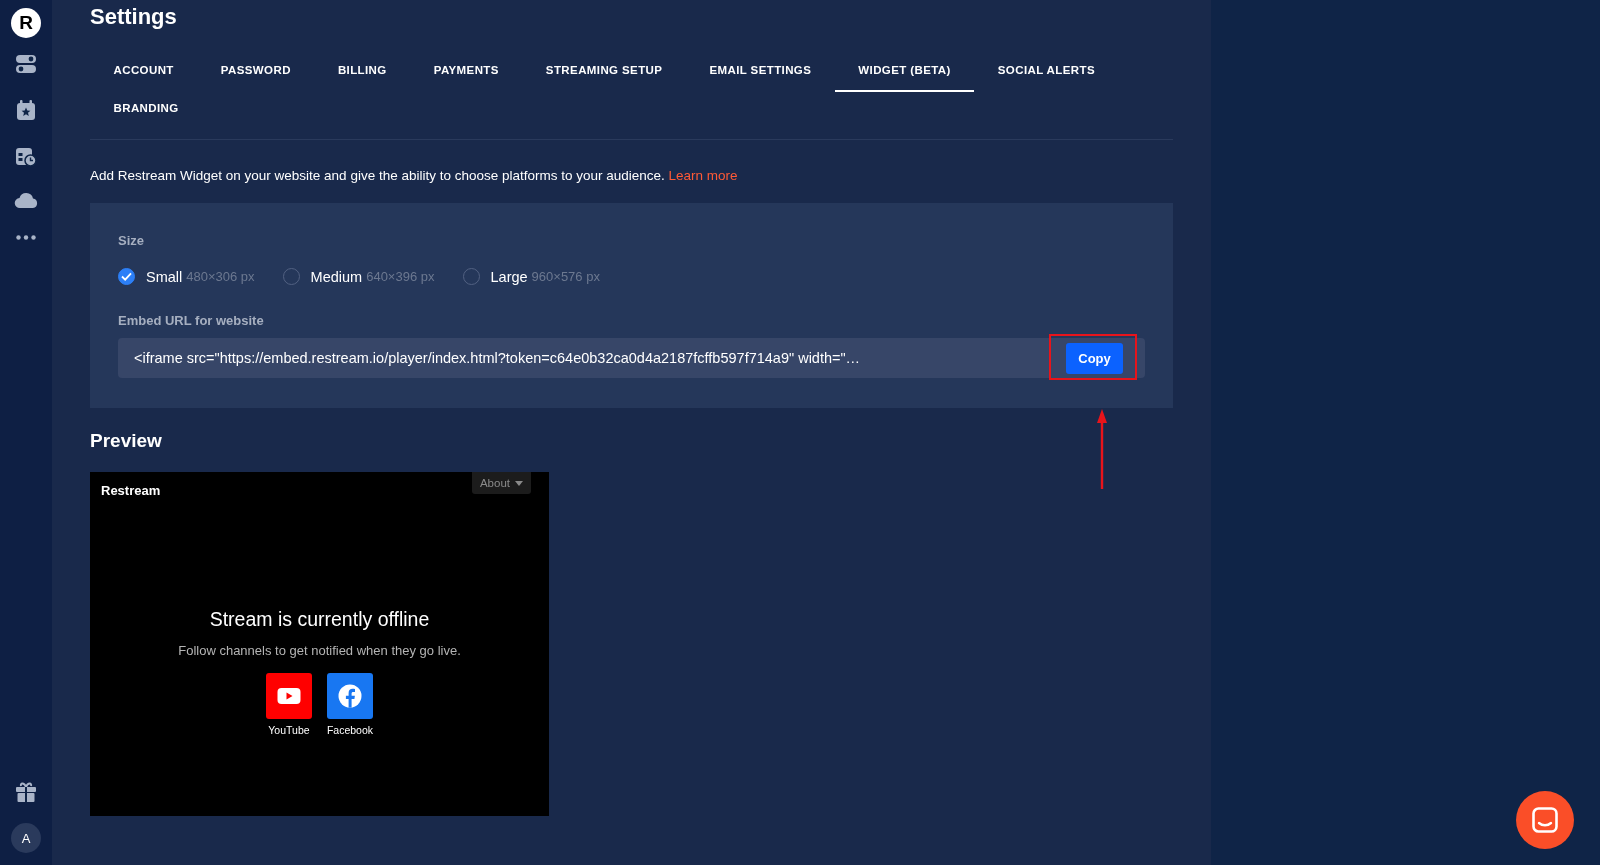 The width and height of the screenshot is (1600, 865). What do you see at coordinates (26, 237) in the screenshot?
I see `more-icon` at bounding box center [26, 237].